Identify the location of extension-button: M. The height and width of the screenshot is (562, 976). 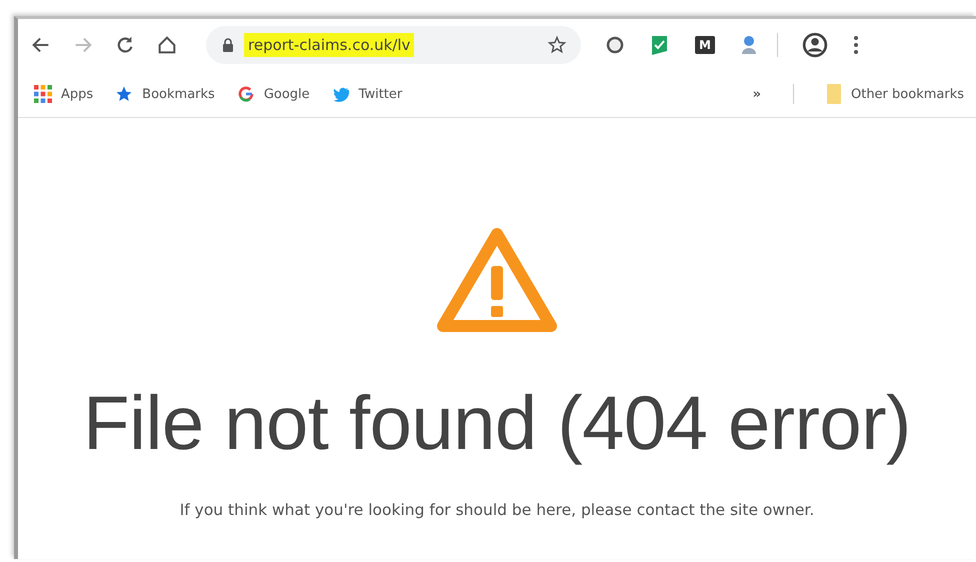
(705, 45).